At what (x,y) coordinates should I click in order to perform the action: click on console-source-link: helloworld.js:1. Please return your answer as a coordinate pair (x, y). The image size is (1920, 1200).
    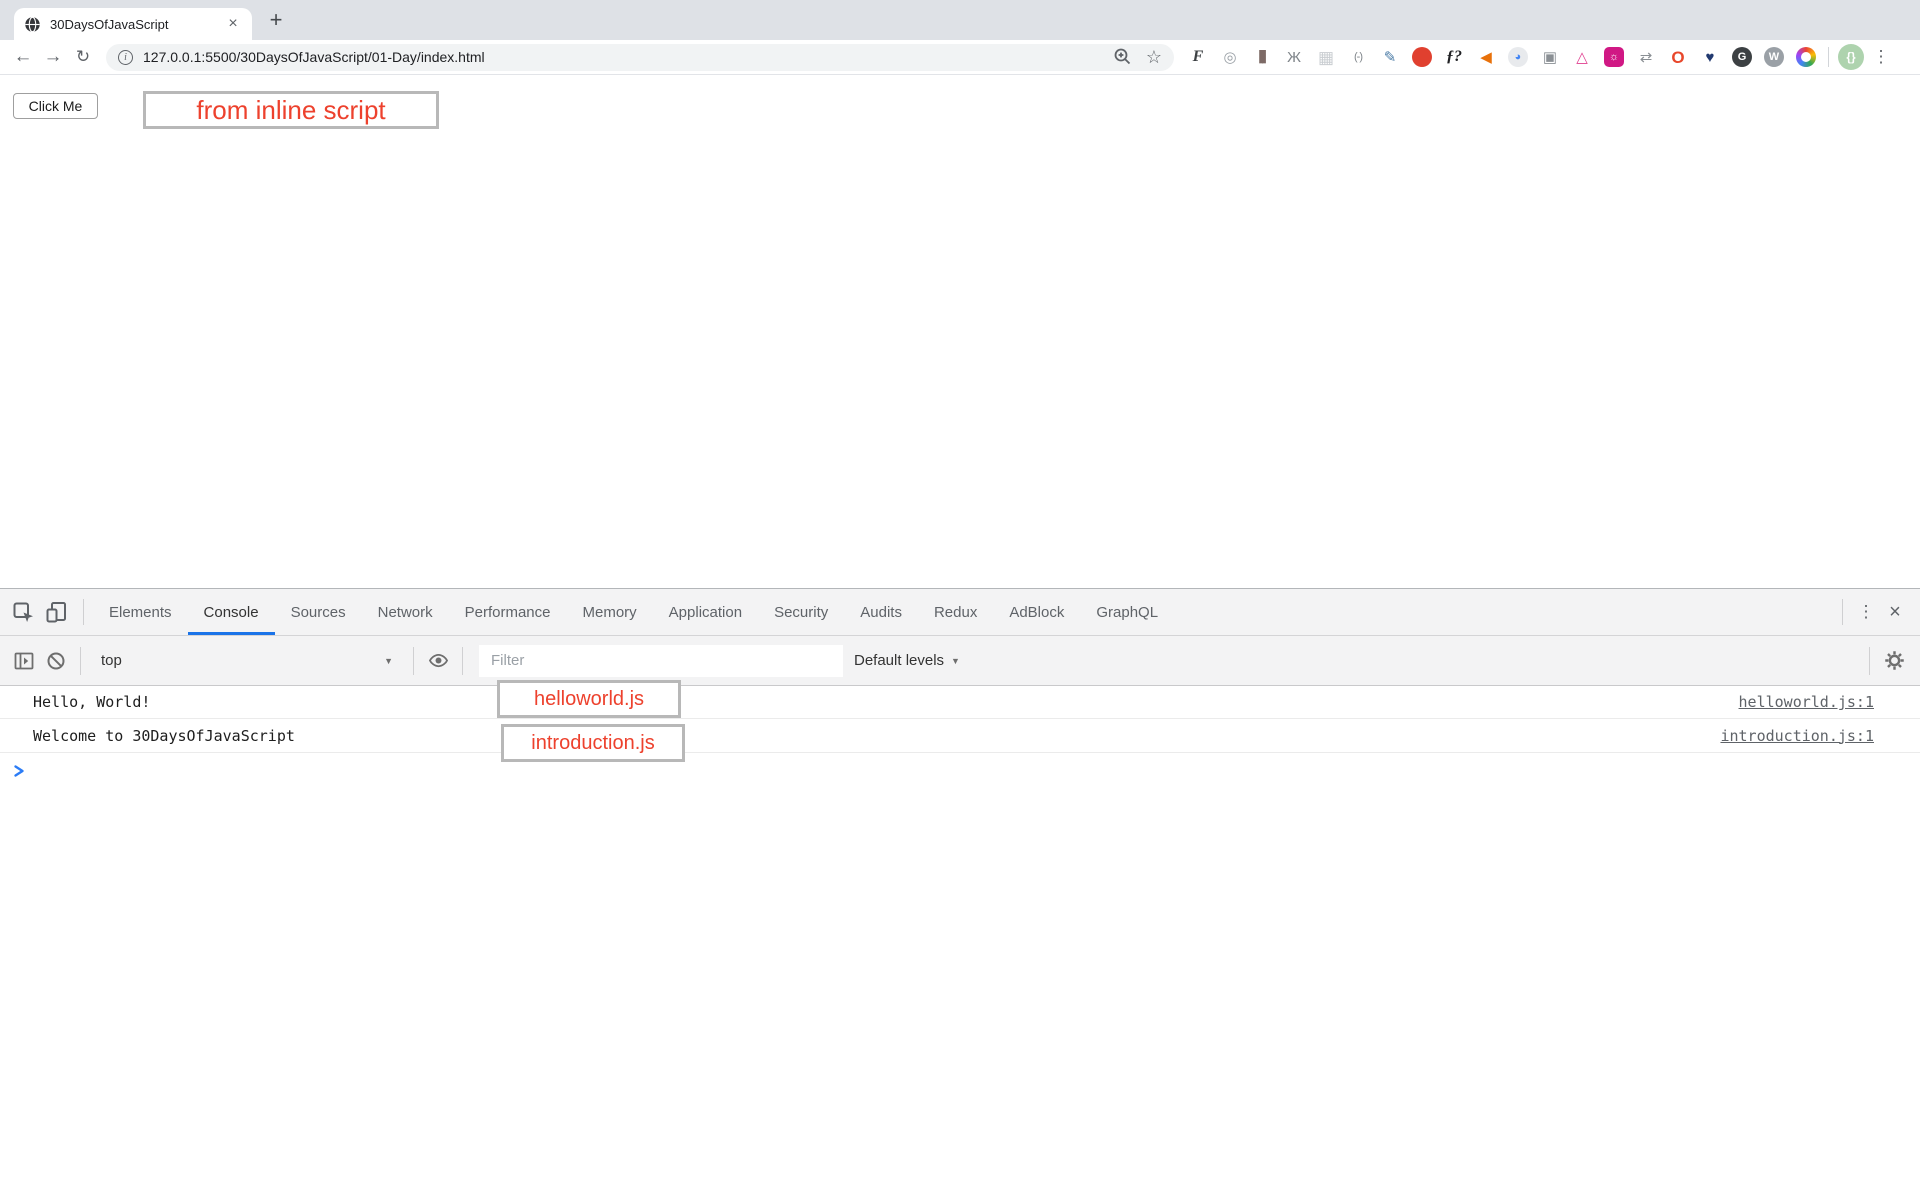
    Looking at the image, I should click on (1829, 702).